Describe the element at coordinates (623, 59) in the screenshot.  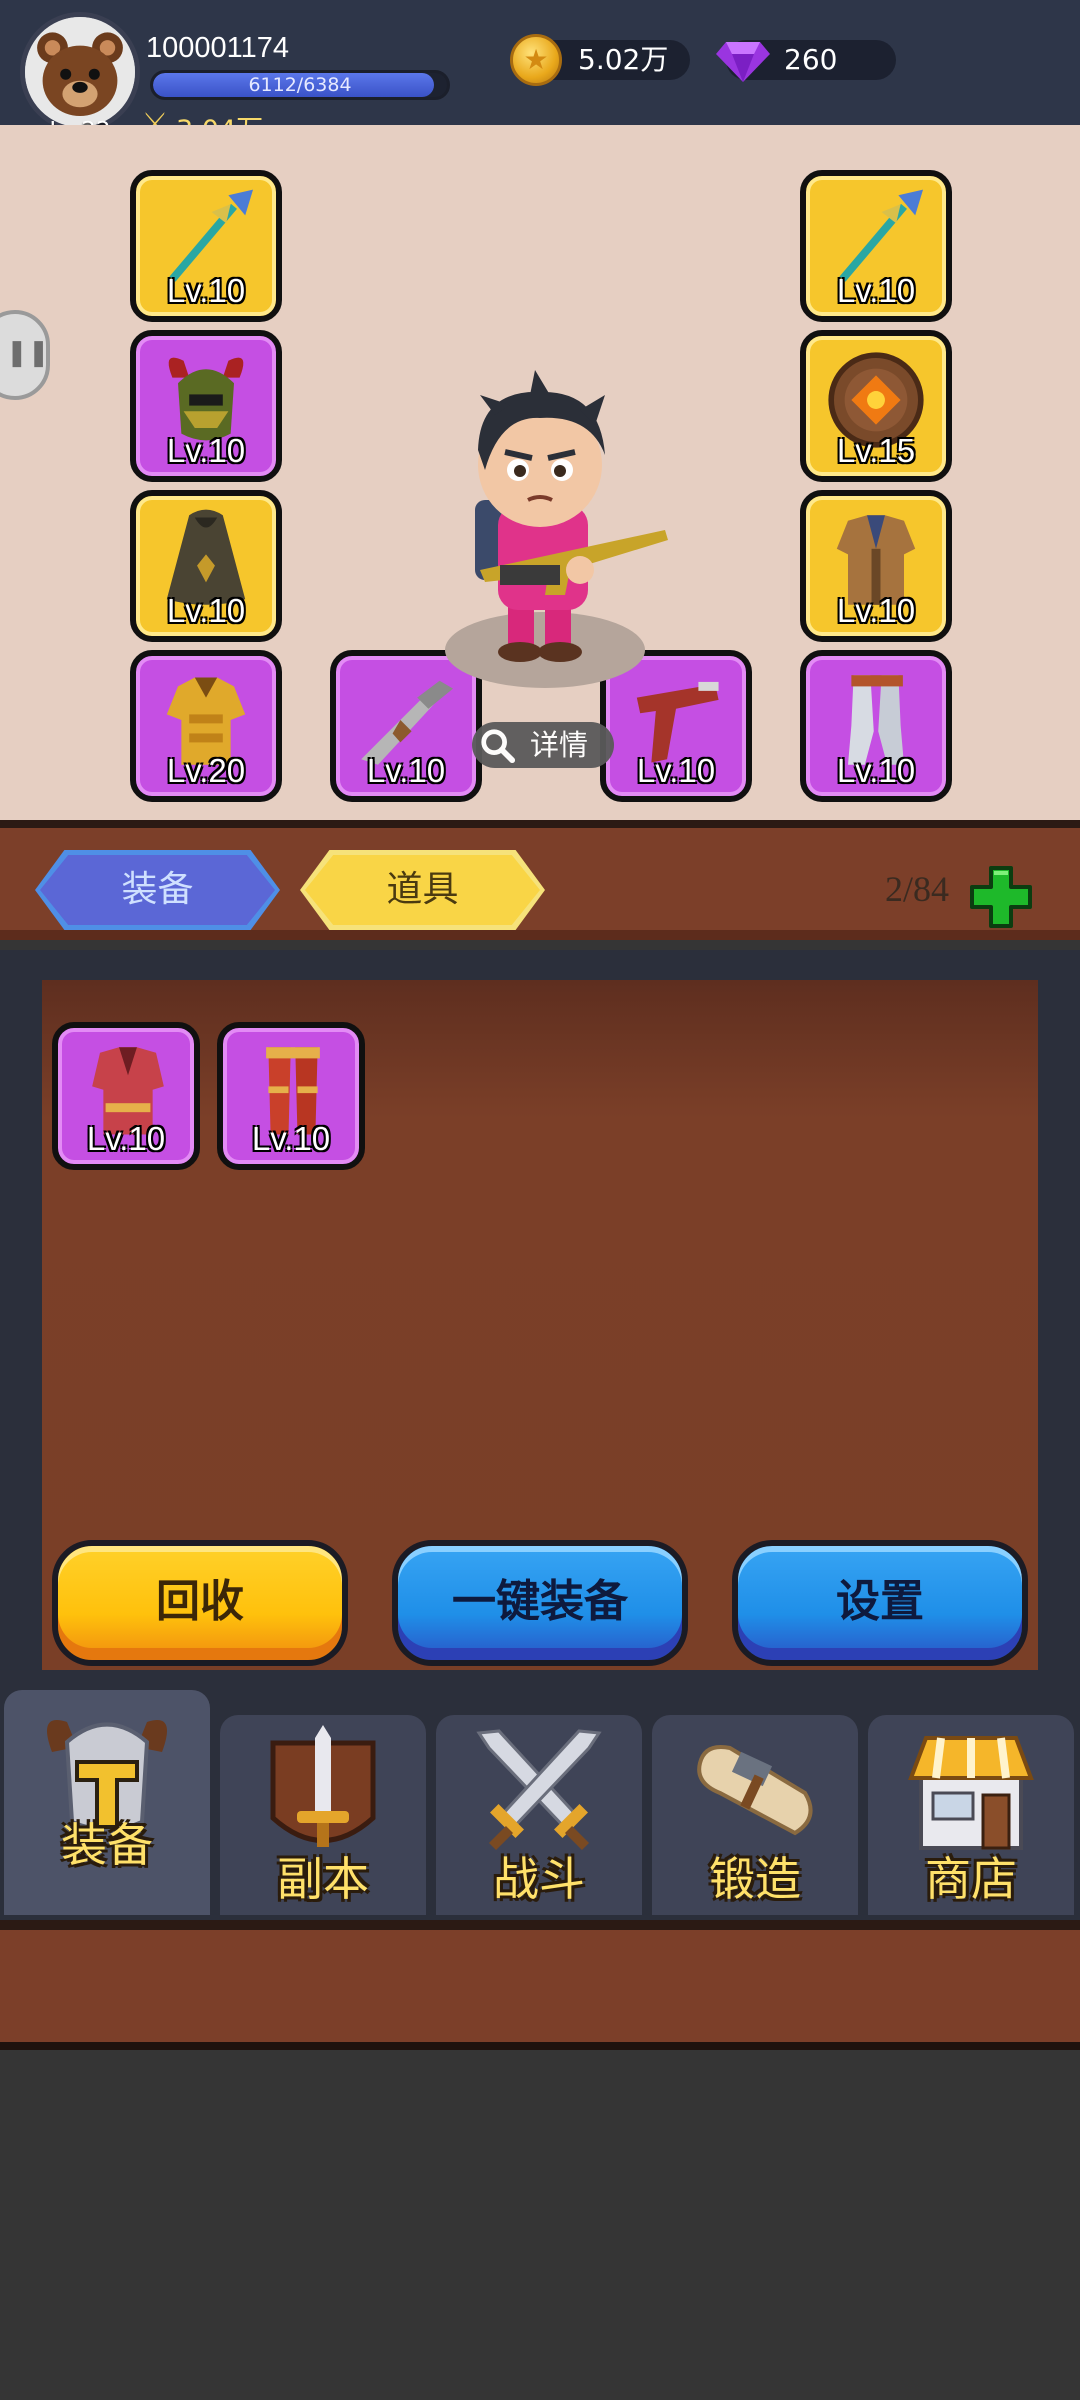
I see `gold-amount: 5.02万` at that location.